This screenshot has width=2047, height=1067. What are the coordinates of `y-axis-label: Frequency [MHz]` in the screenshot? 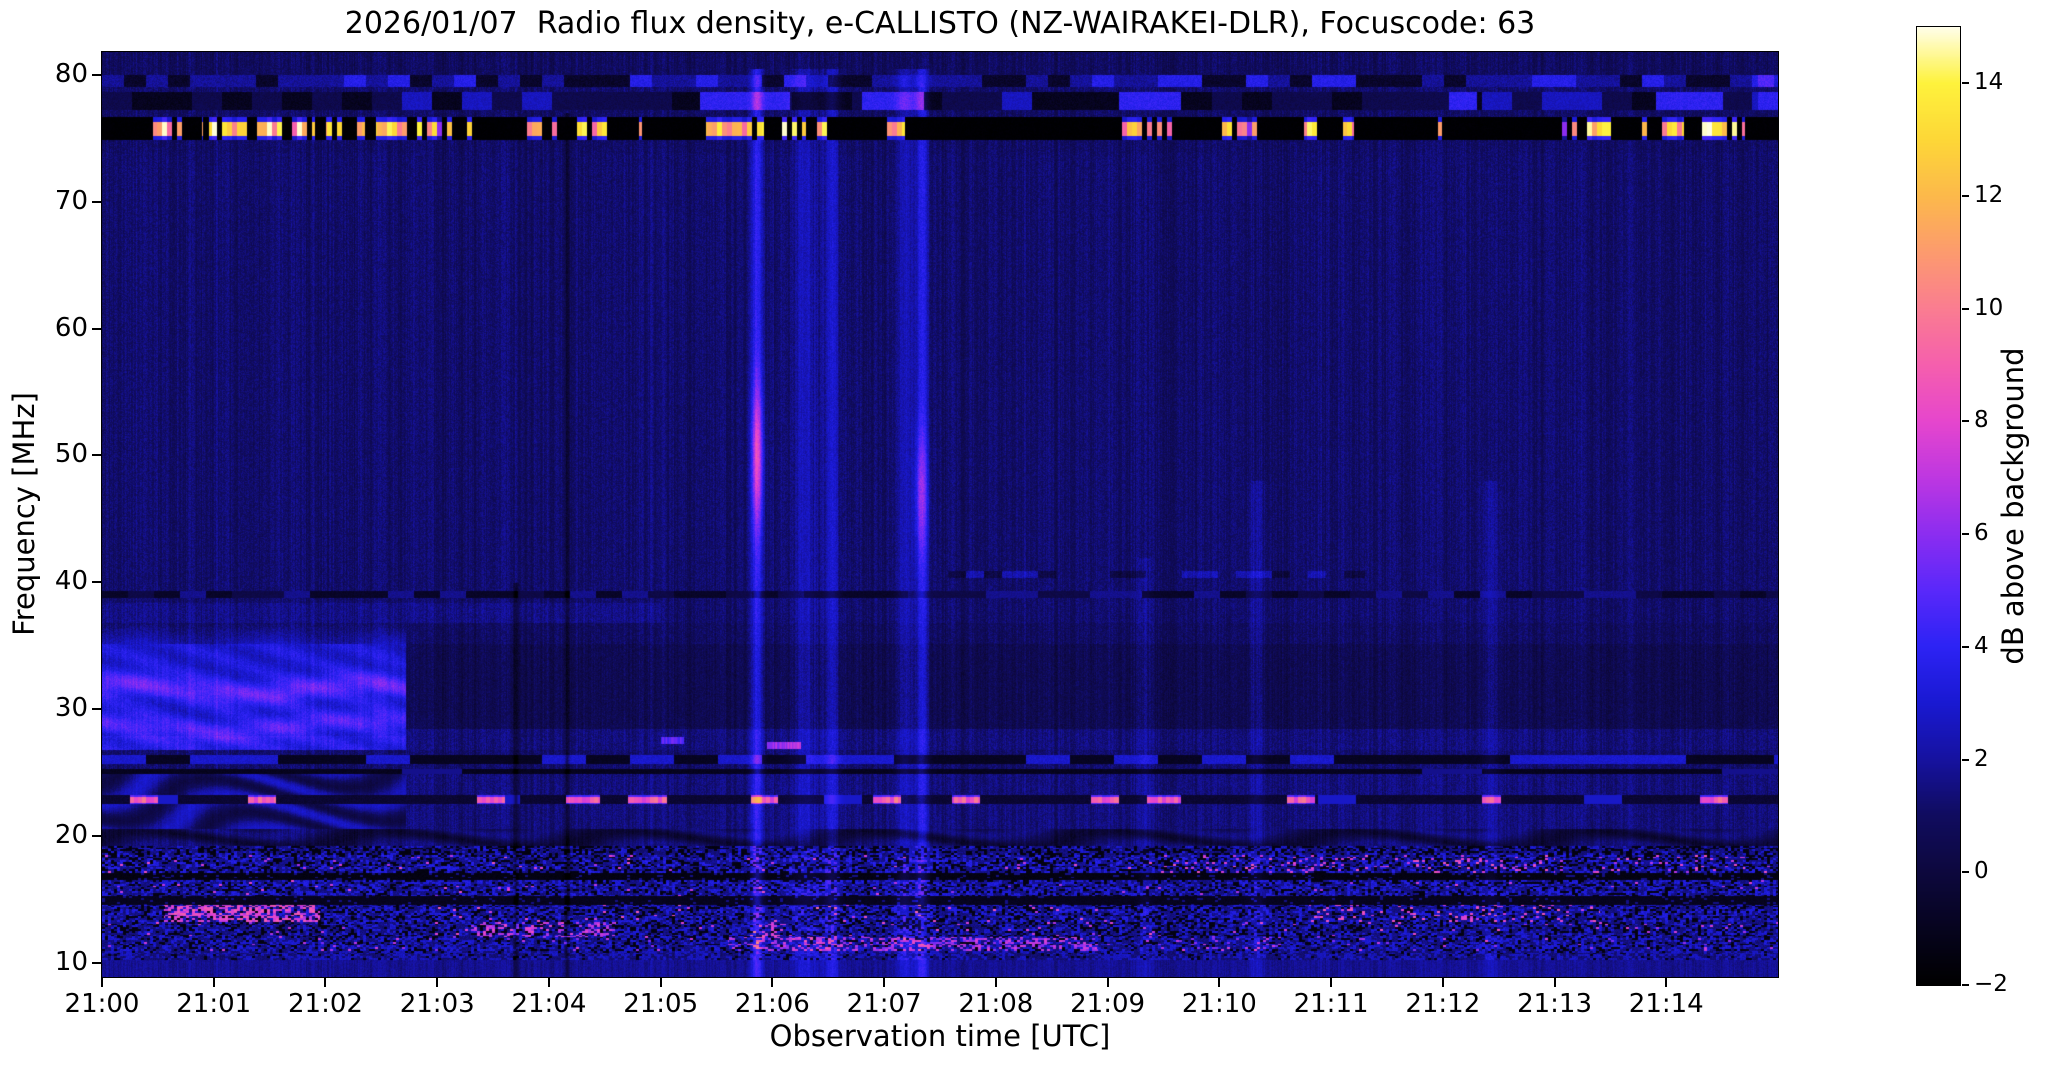 It's located at (24, 514).